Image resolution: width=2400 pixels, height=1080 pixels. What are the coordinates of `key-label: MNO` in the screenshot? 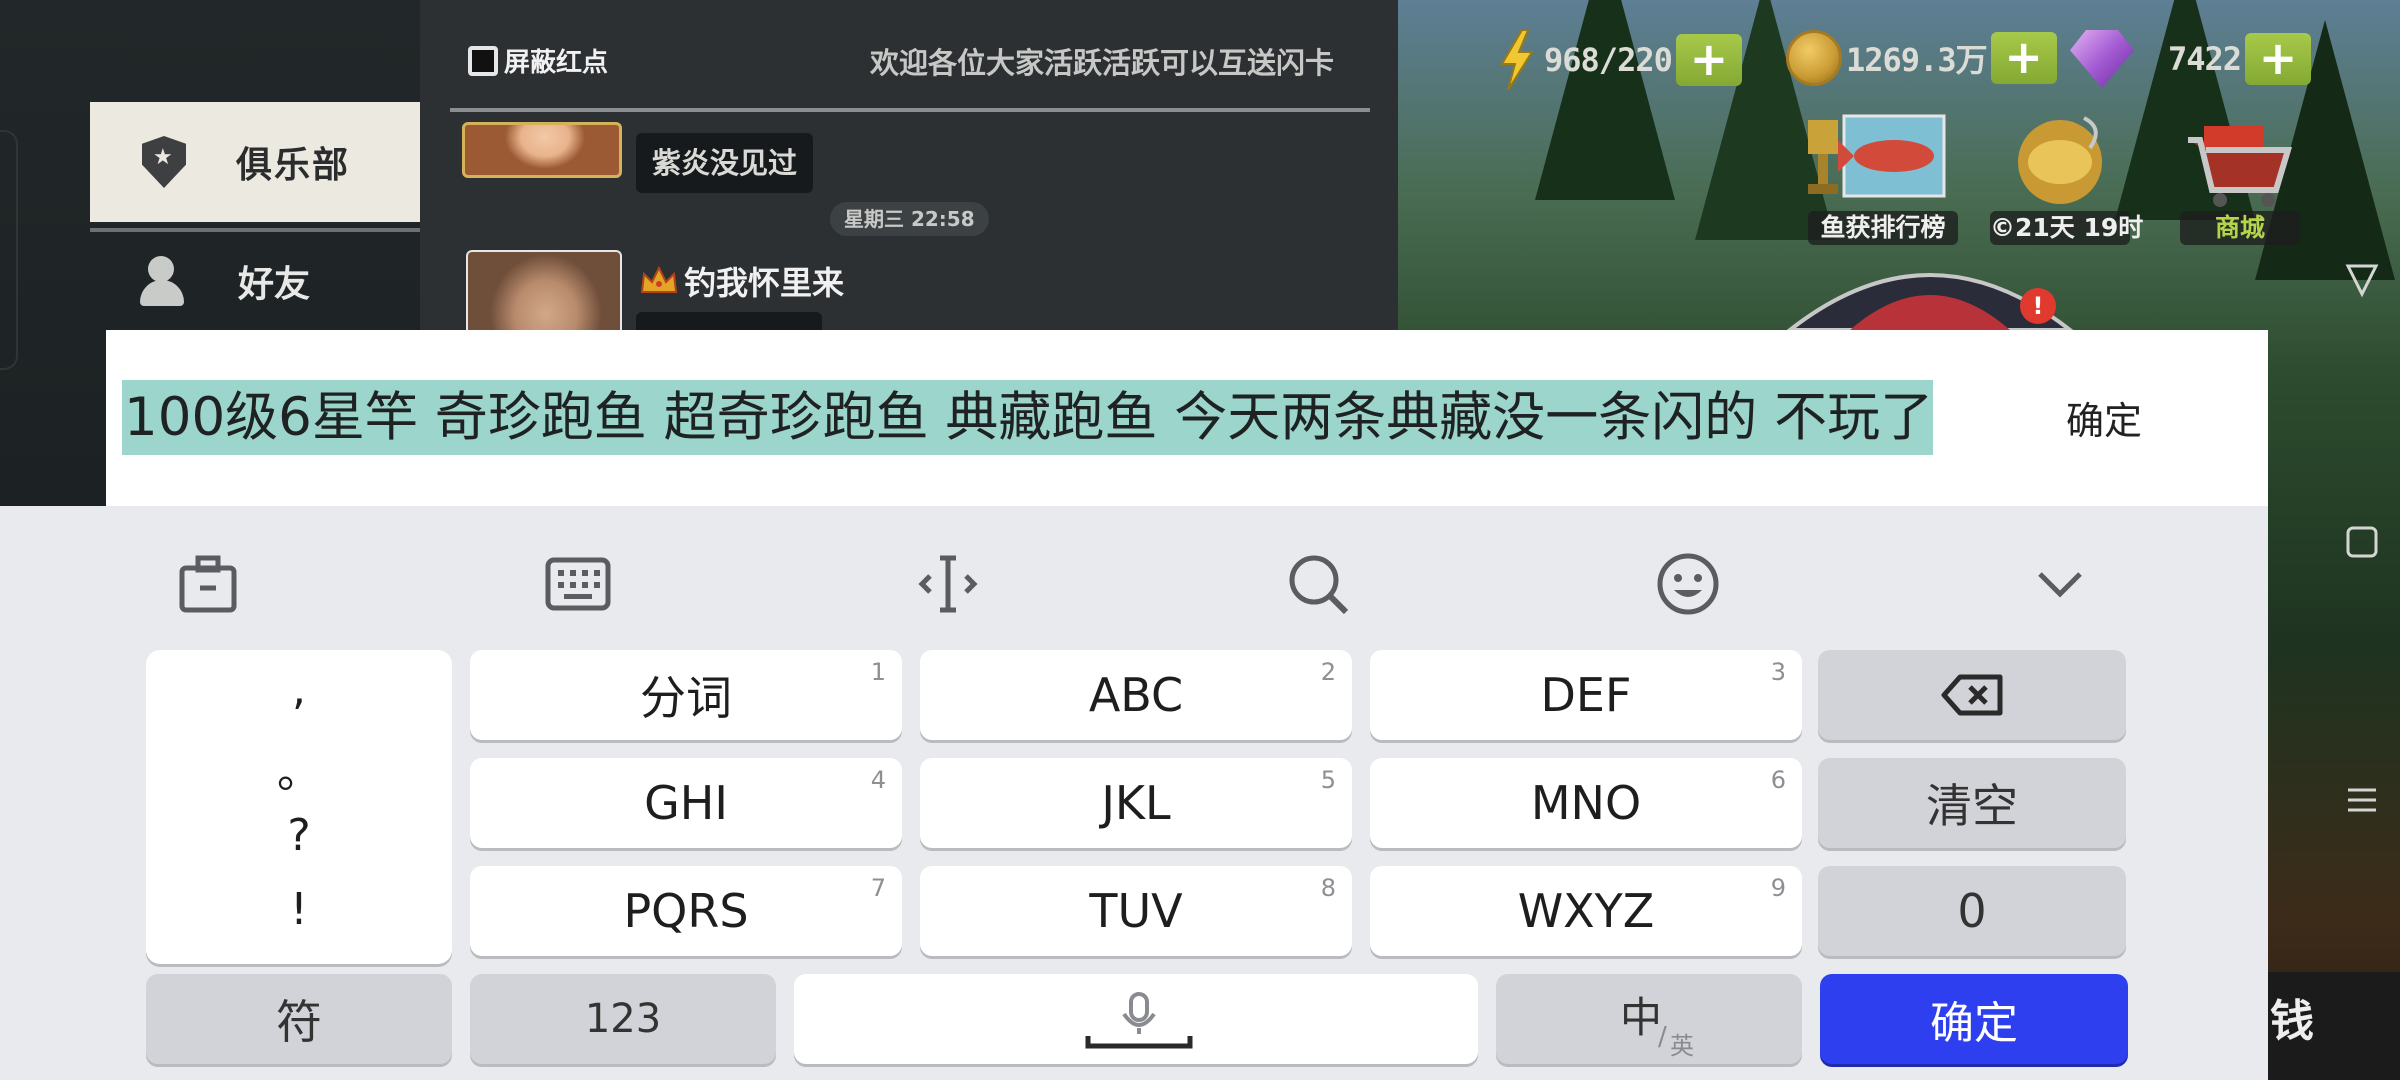 It's located at (1586, 803).